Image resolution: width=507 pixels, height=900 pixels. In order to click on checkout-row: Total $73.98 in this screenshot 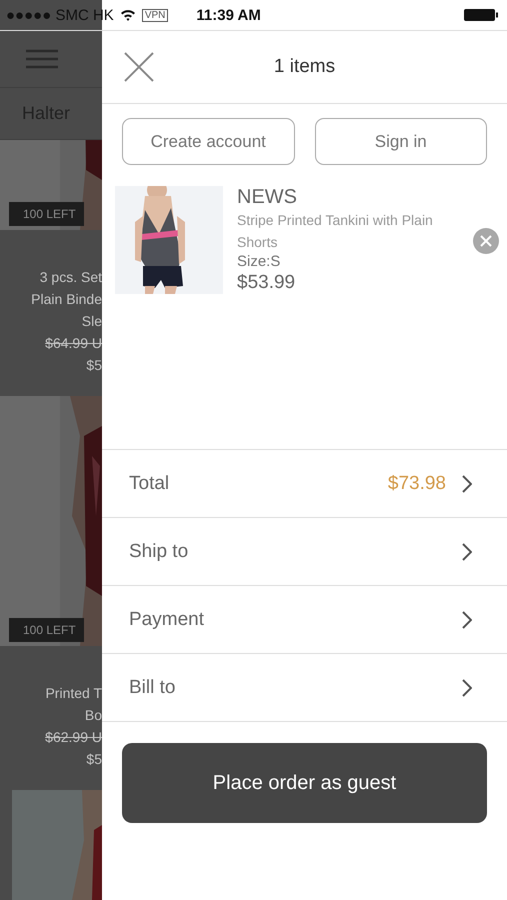, I will do `click(304, 484)`.